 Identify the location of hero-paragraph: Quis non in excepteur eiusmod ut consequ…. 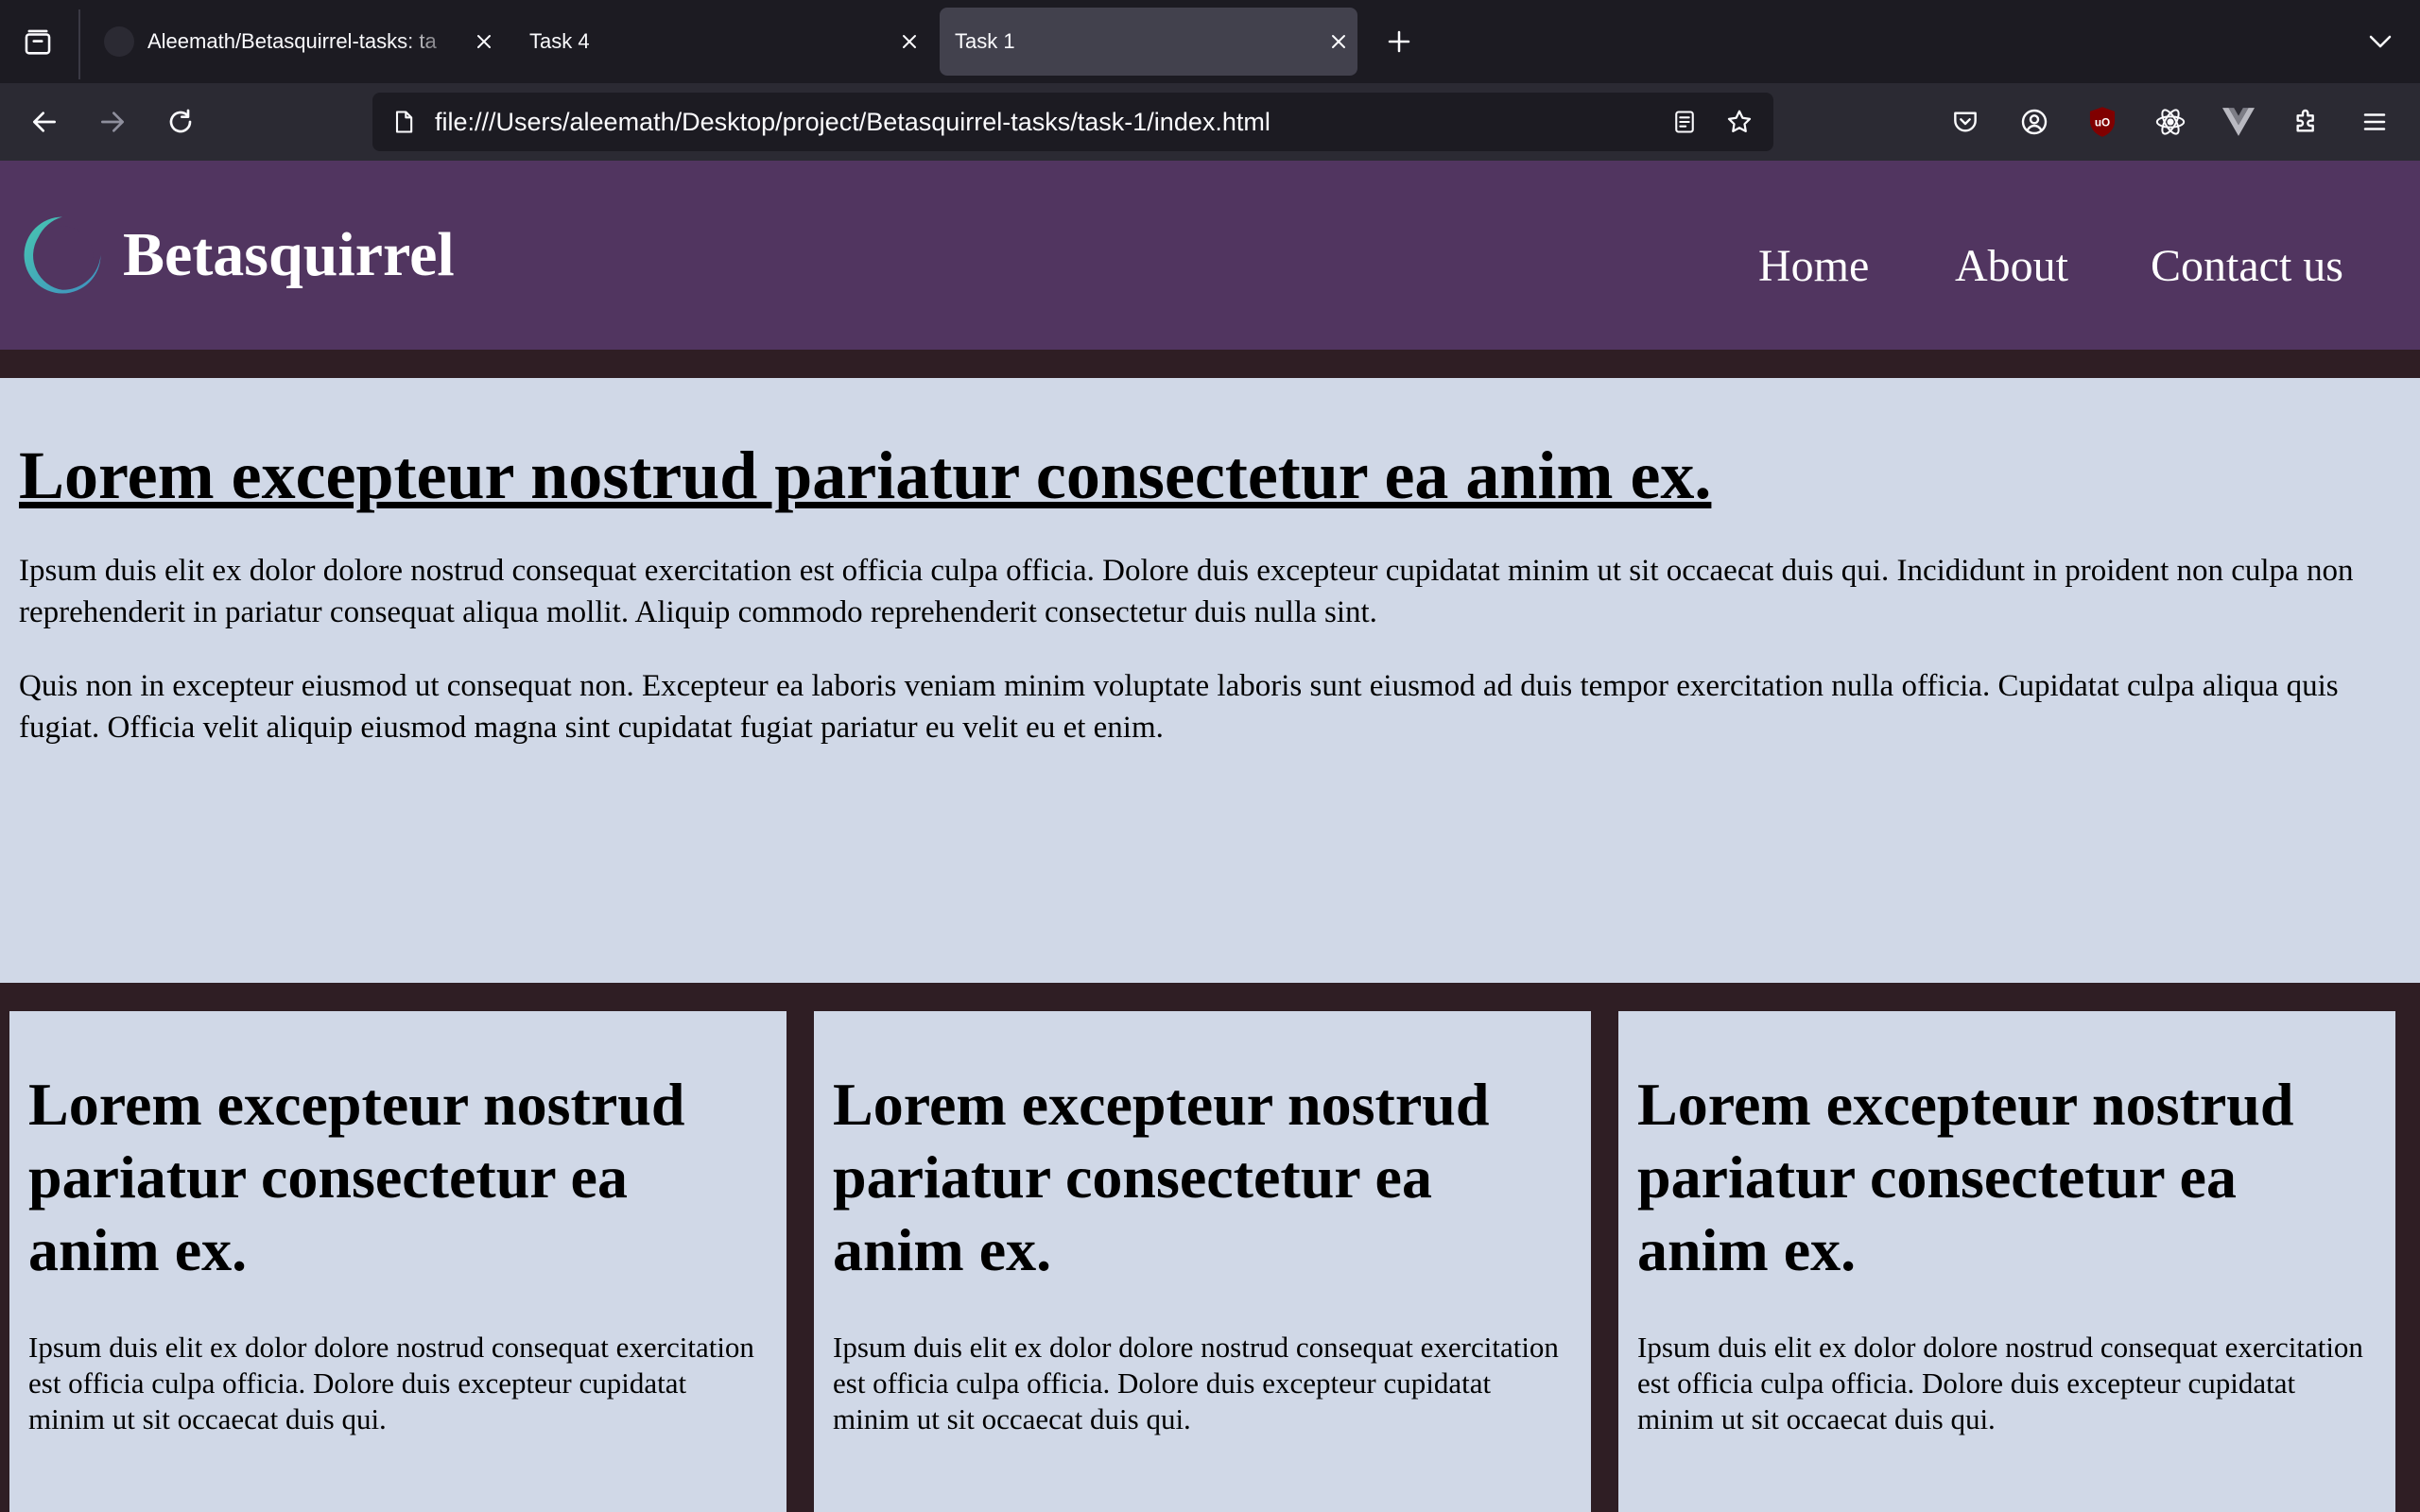
(1179, 707).